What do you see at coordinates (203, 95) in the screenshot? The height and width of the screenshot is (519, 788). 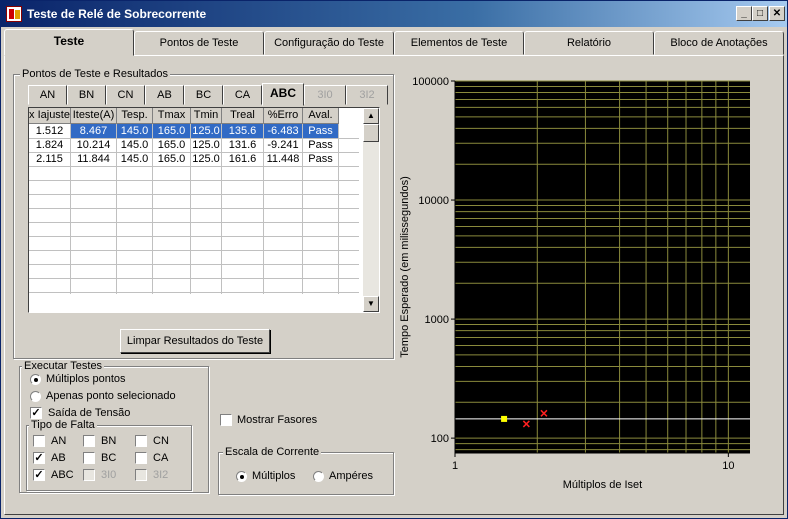 I see `subtab-bc: BC` at bounding box center [203, 95].